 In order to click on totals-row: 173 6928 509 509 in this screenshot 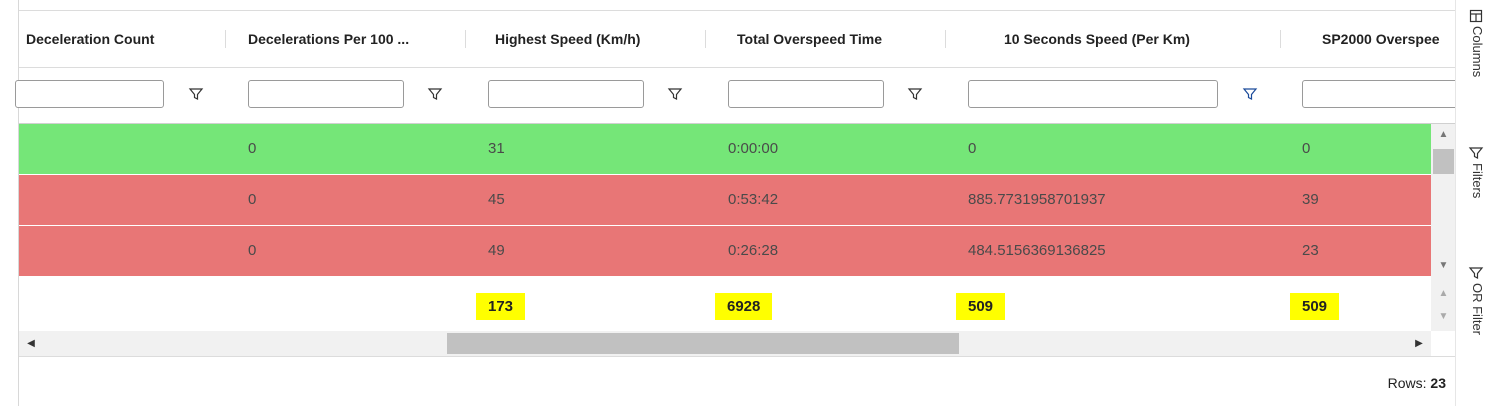, I will do `click(725, 306)`.